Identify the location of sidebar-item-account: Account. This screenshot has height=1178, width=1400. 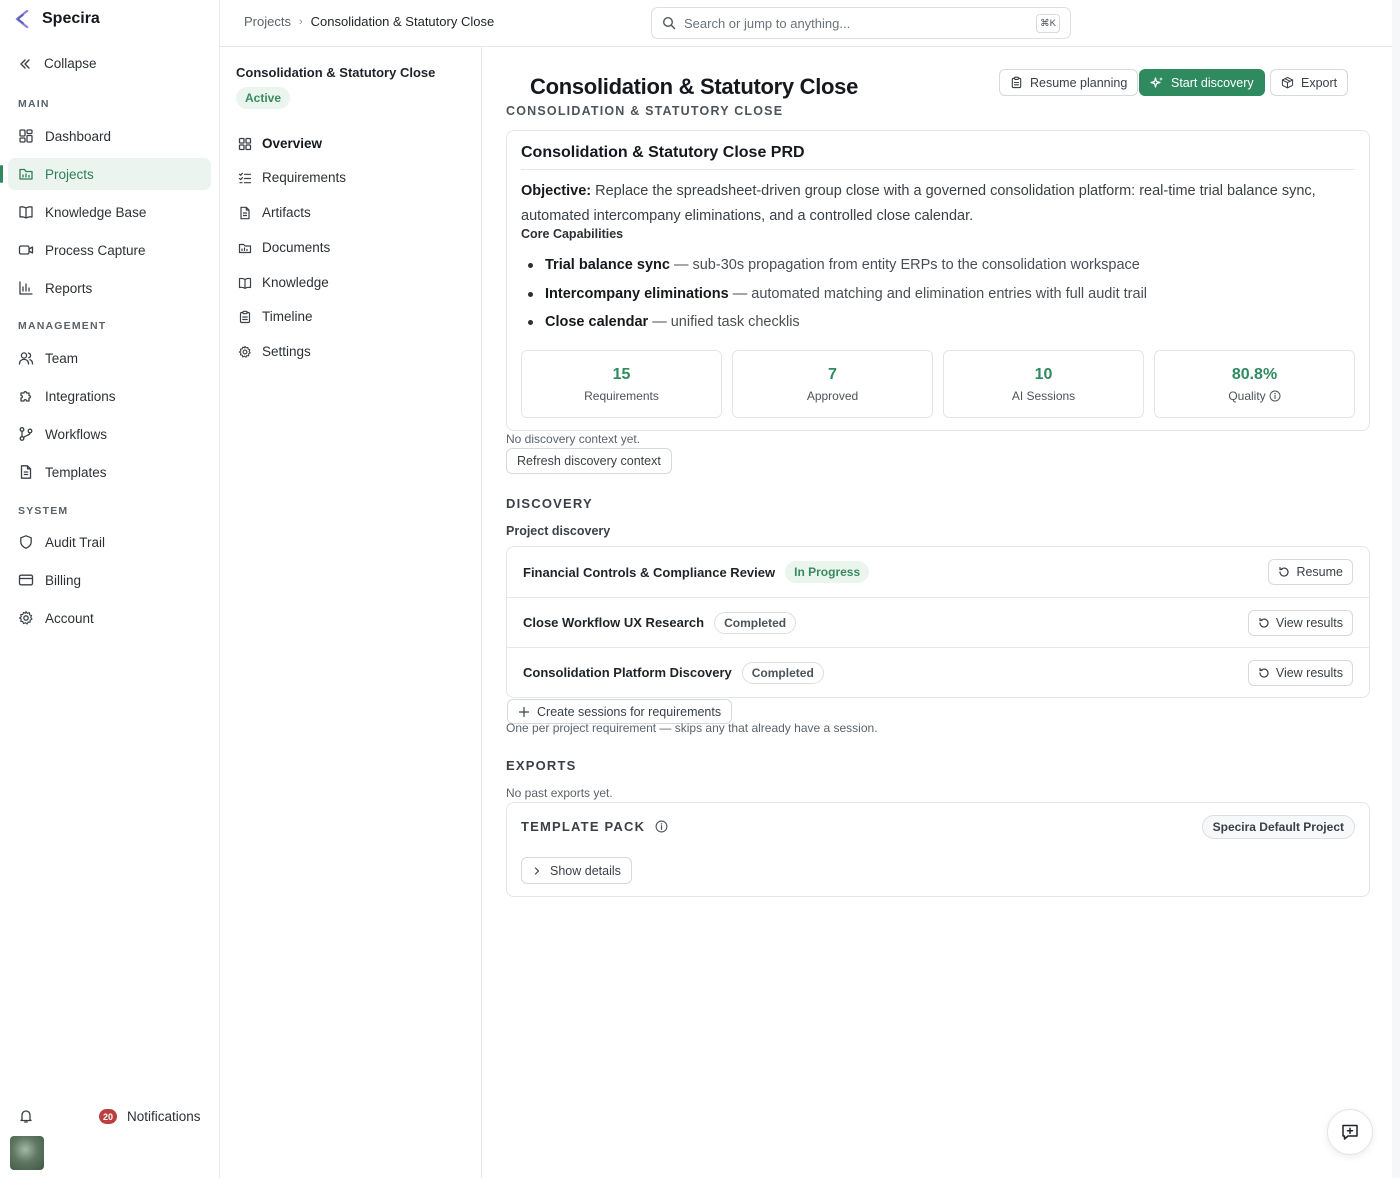
(109, 618).